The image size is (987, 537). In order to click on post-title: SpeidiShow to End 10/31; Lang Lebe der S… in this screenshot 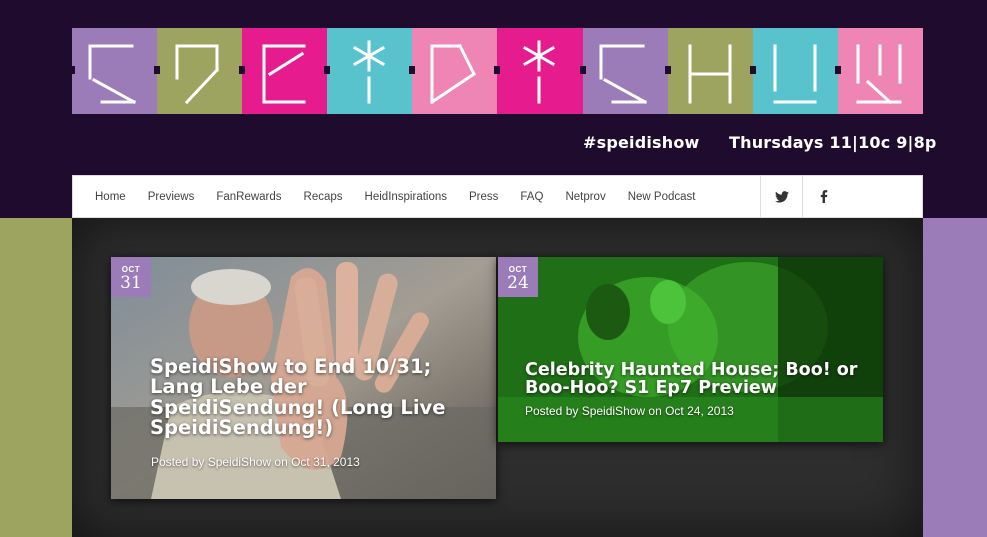, I will do `click(315, 397)`.